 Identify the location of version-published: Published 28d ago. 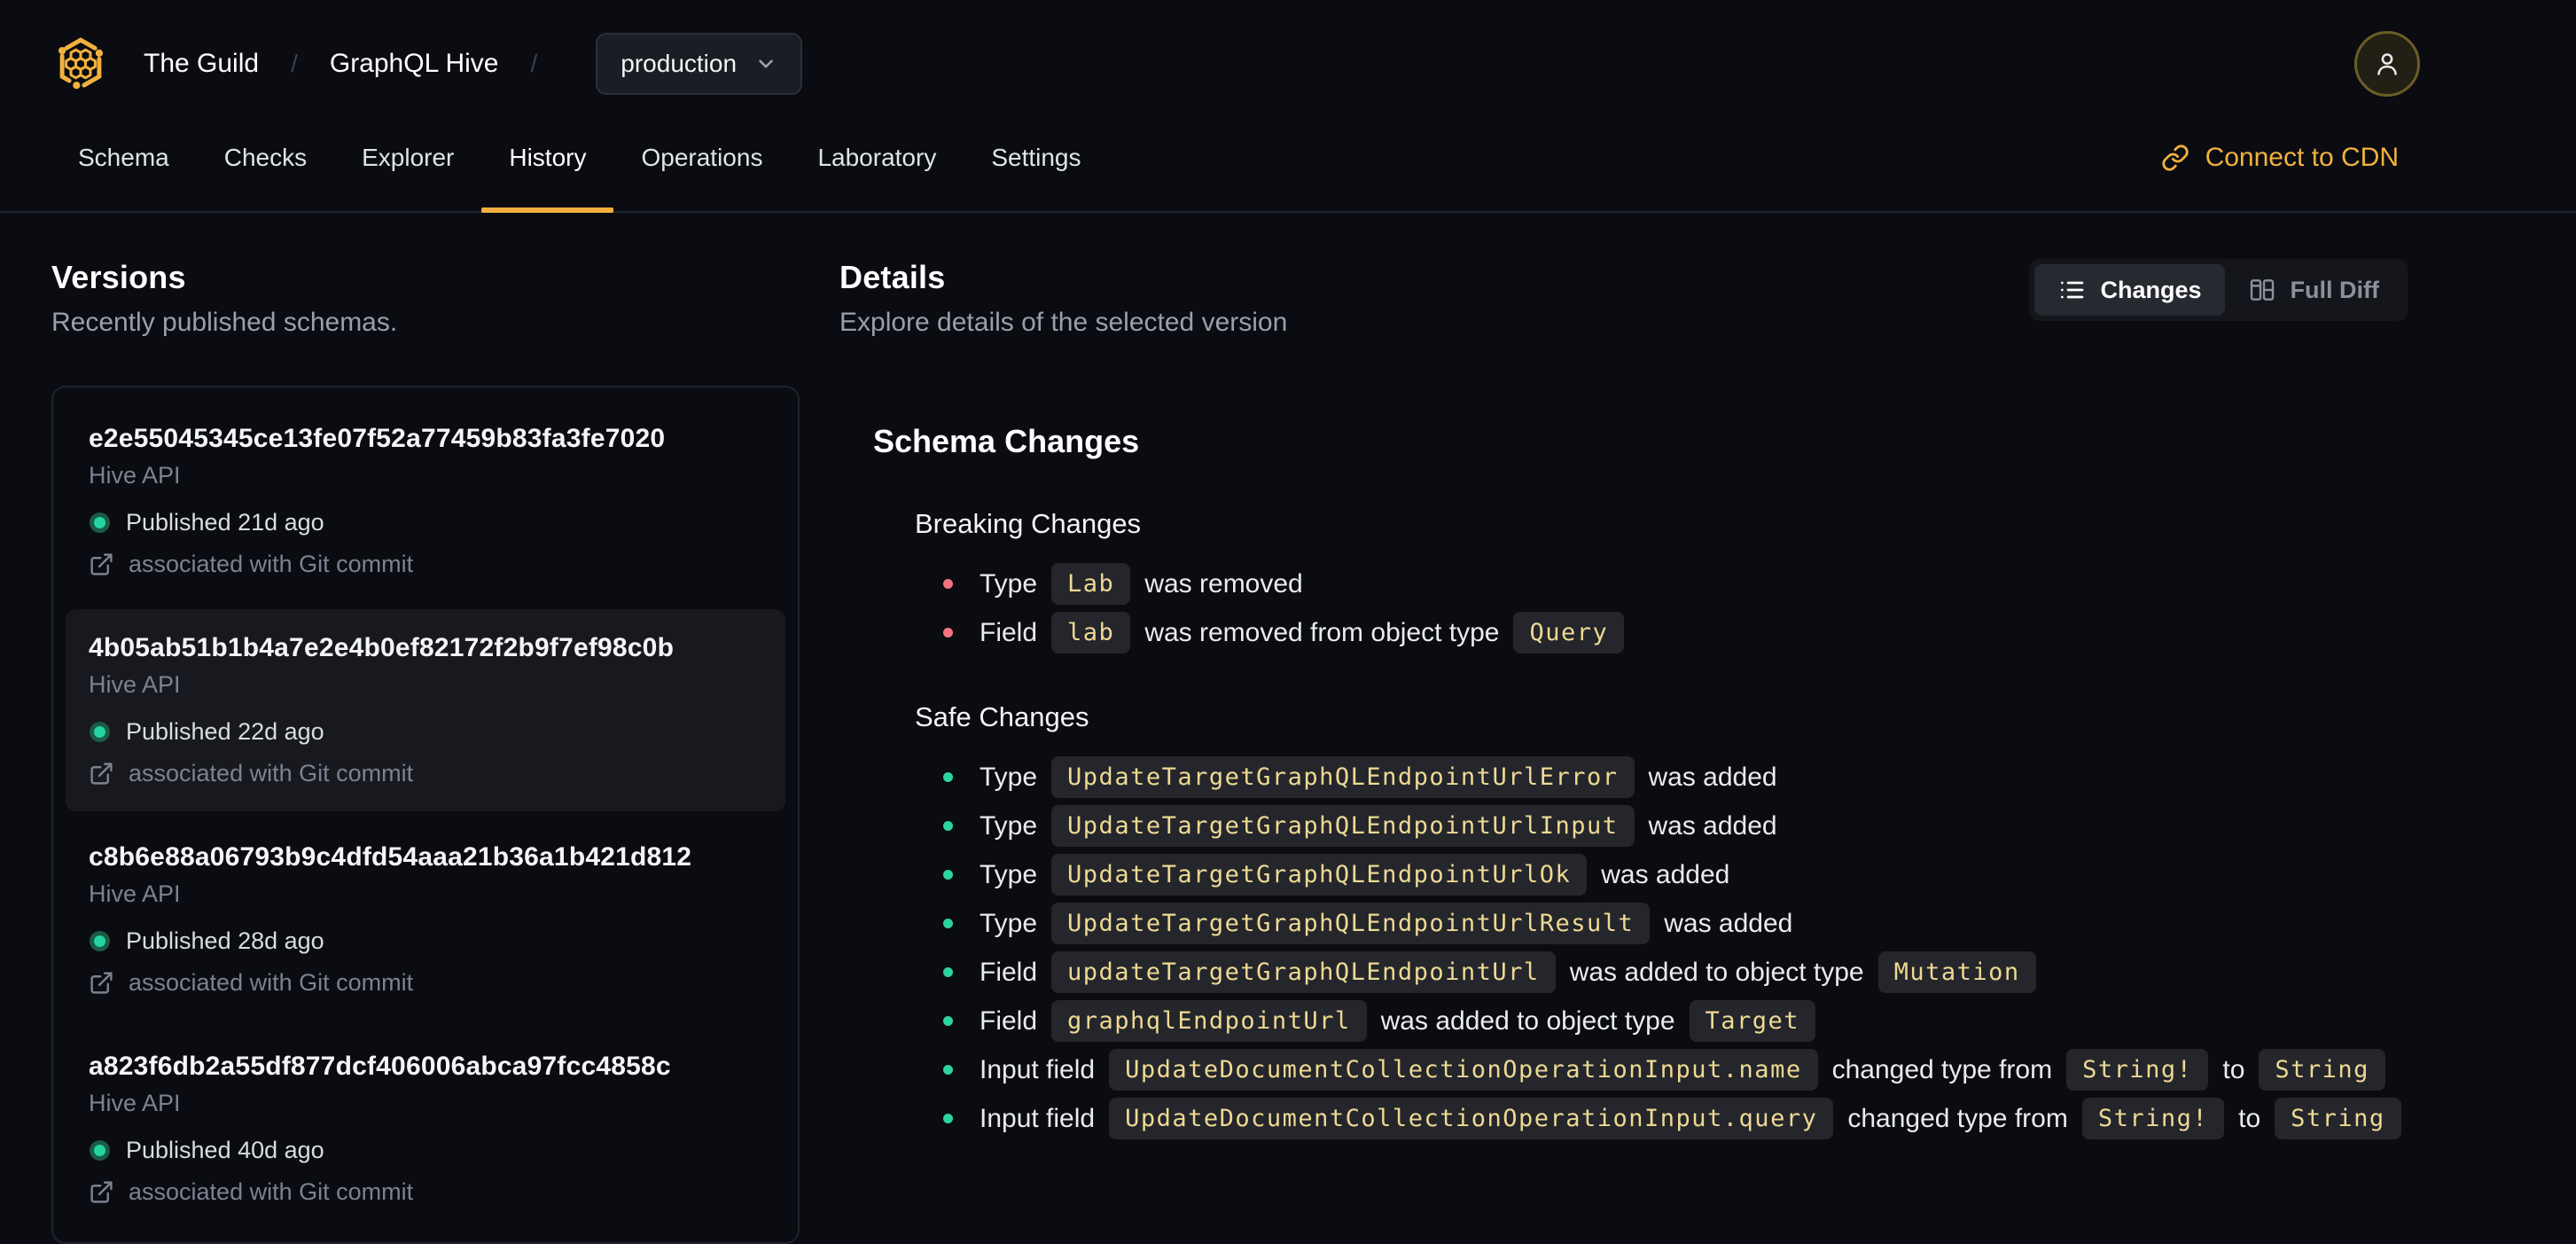
(425, 941).